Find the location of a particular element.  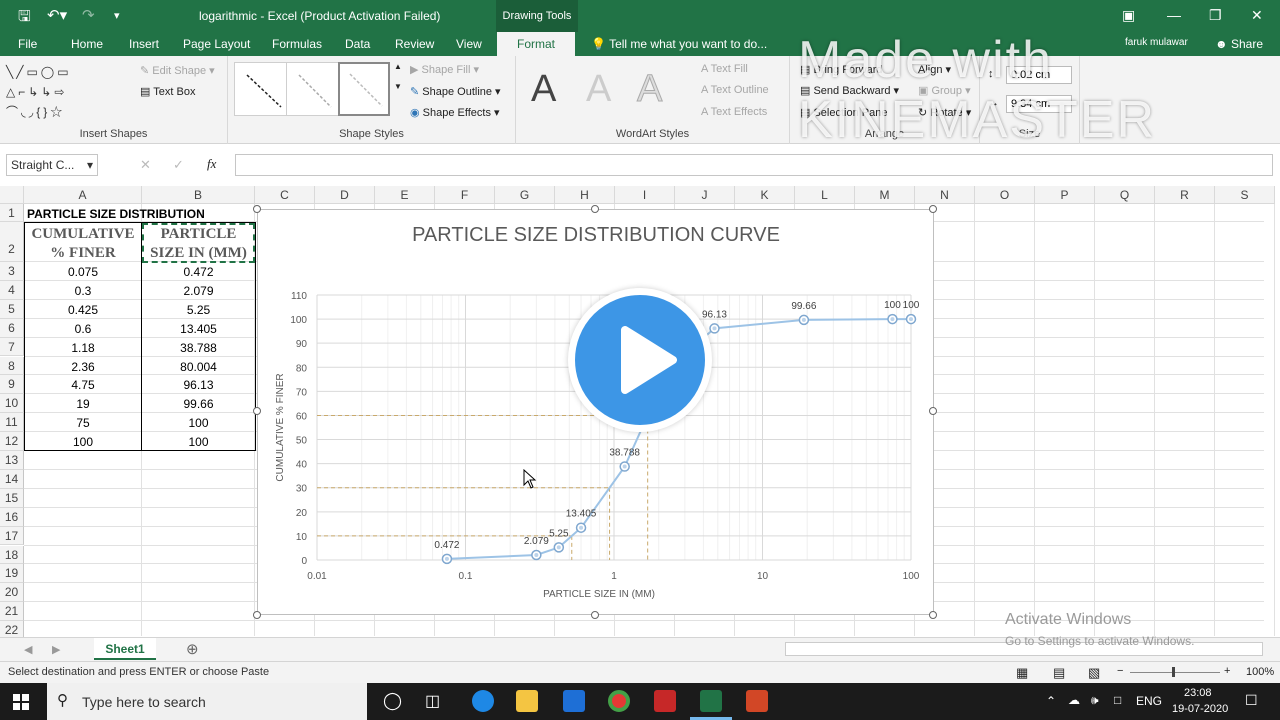

cell-particle-size: 38.788 is located at coordinates (198, 348).